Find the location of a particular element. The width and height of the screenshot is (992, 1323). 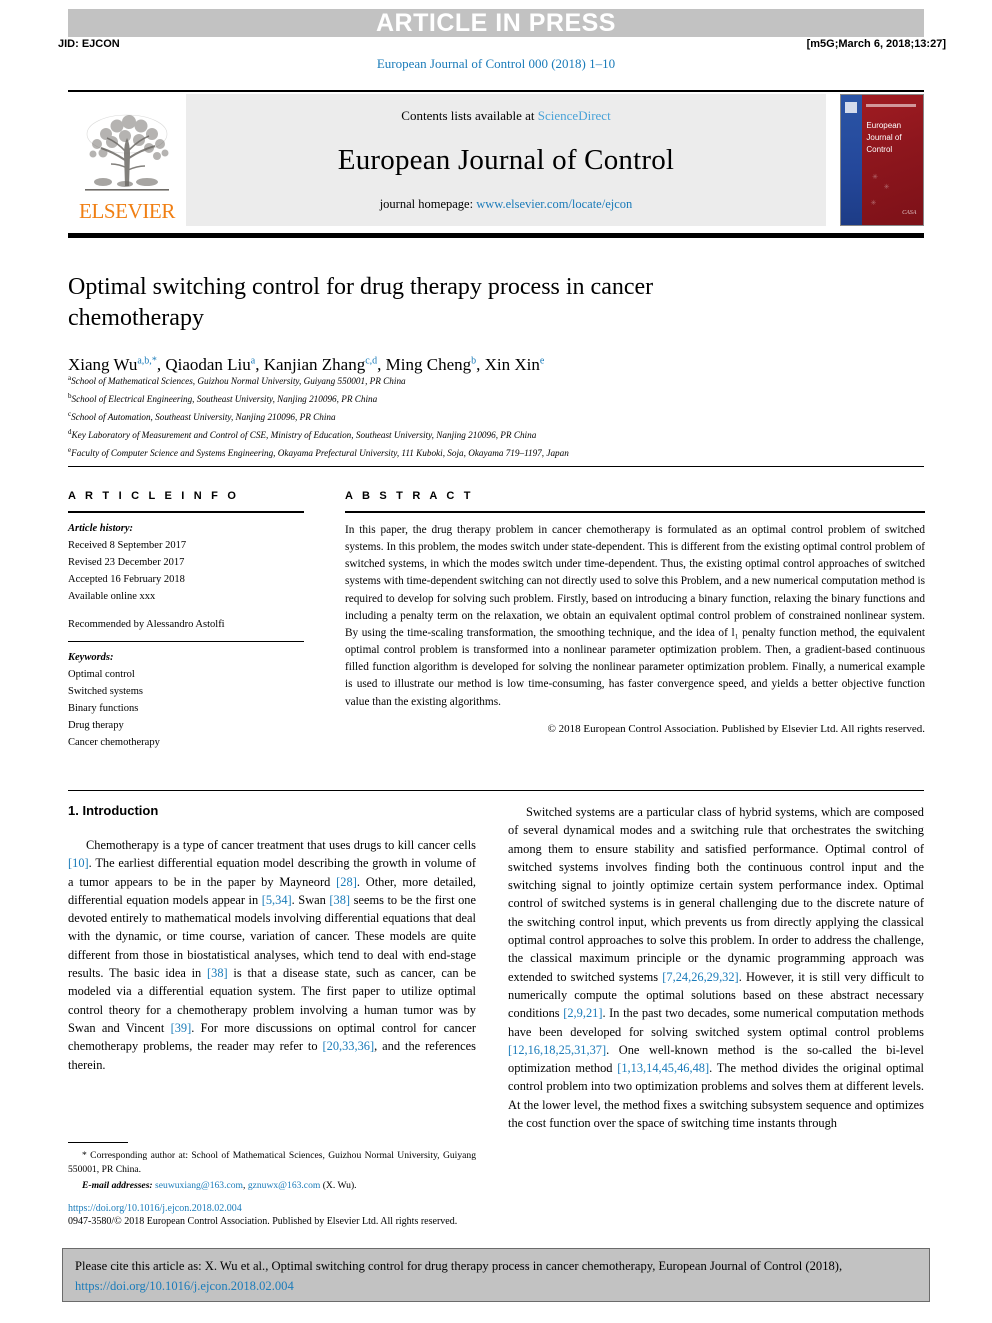

journal-title: European Journal of Control is located at coordinates (506, 160).